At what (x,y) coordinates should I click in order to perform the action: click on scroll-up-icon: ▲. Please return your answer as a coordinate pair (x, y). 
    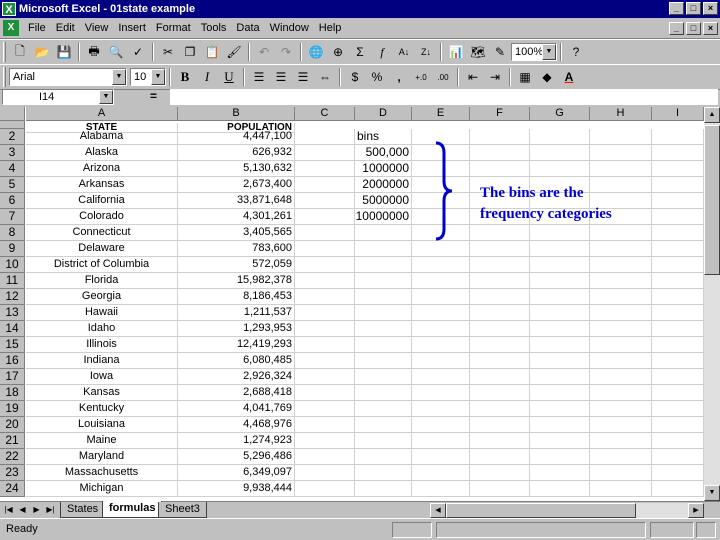
    Looking at the image, I should click on (712, 115).